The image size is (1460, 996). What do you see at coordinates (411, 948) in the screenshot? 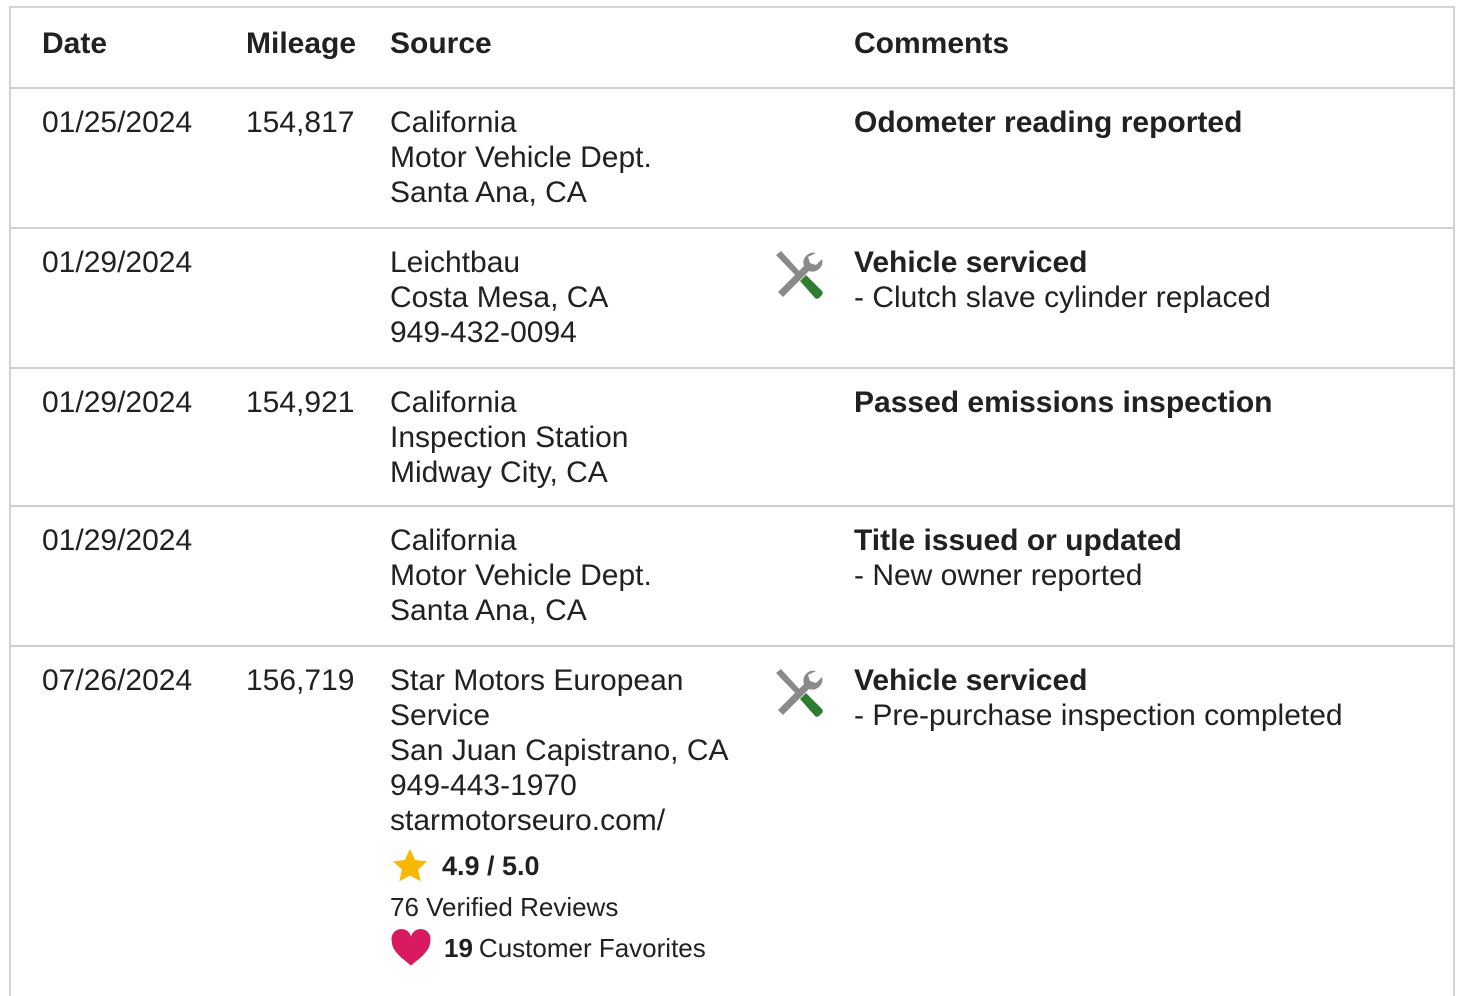
I see `heart-icon` at bounding box center [411, 948].